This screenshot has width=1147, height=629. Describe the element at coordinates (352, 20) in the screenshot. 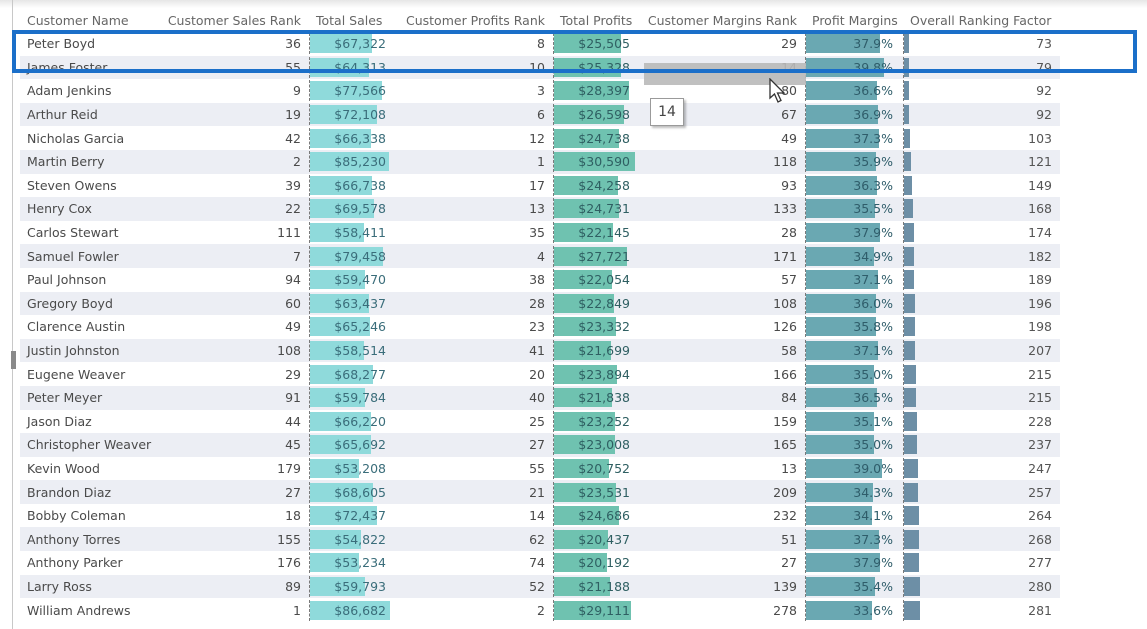

I see `column-header-total-sales: Total Sales` at that location.